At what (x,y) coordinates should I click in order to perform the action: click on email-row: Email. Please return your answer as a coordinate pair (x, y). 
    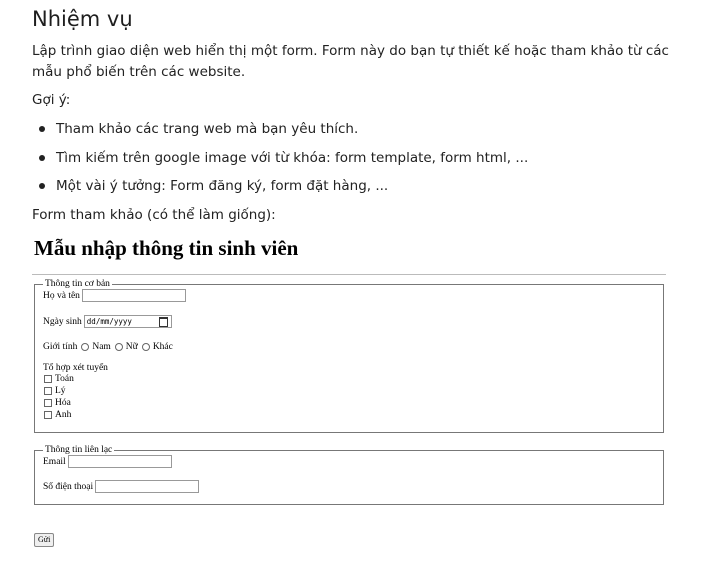
    Looking at the image, I should click on (349, 461).